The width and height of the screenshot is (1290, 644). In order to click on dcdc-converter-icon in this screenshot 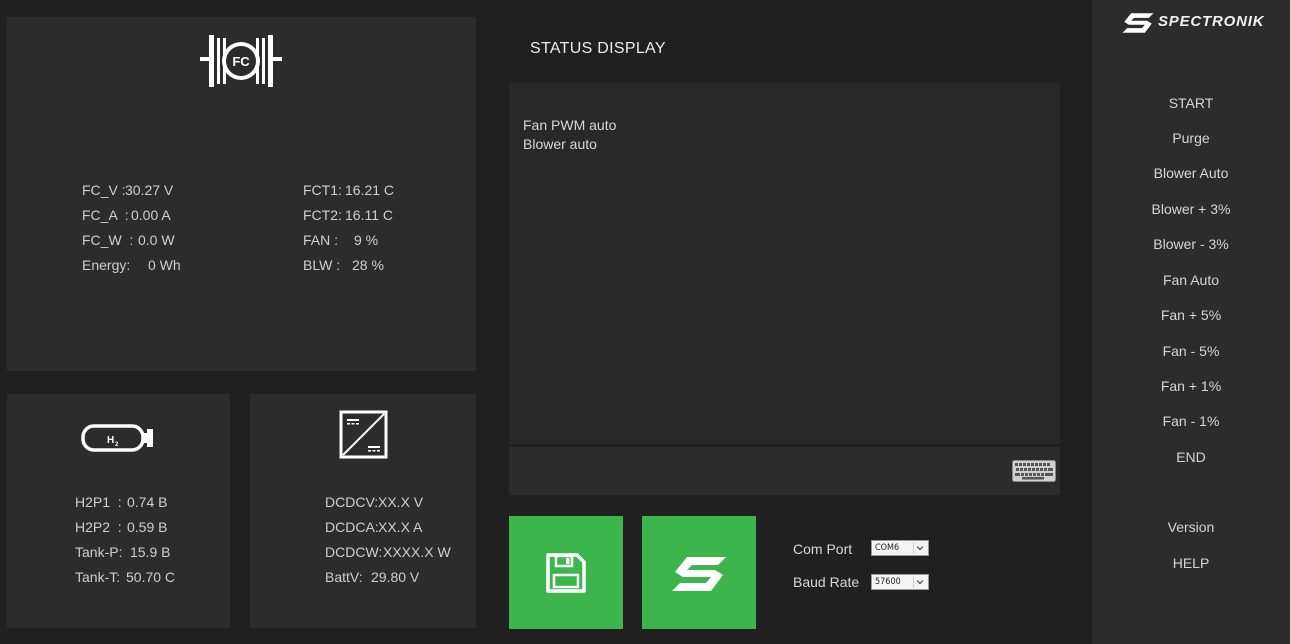, I will do `click(363, 434)`.